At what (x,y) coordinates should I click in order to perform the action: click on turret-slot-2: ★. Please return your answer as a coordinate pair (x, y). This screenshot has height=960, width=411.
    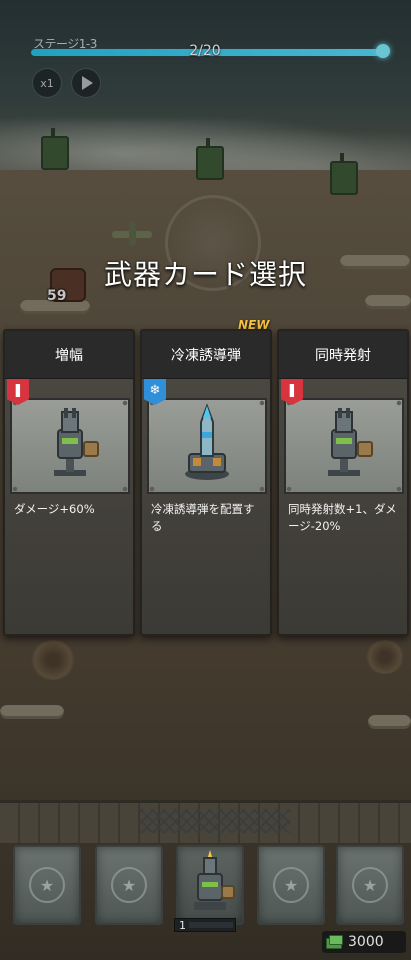
    Looking at the image, I should click on (129, 885).